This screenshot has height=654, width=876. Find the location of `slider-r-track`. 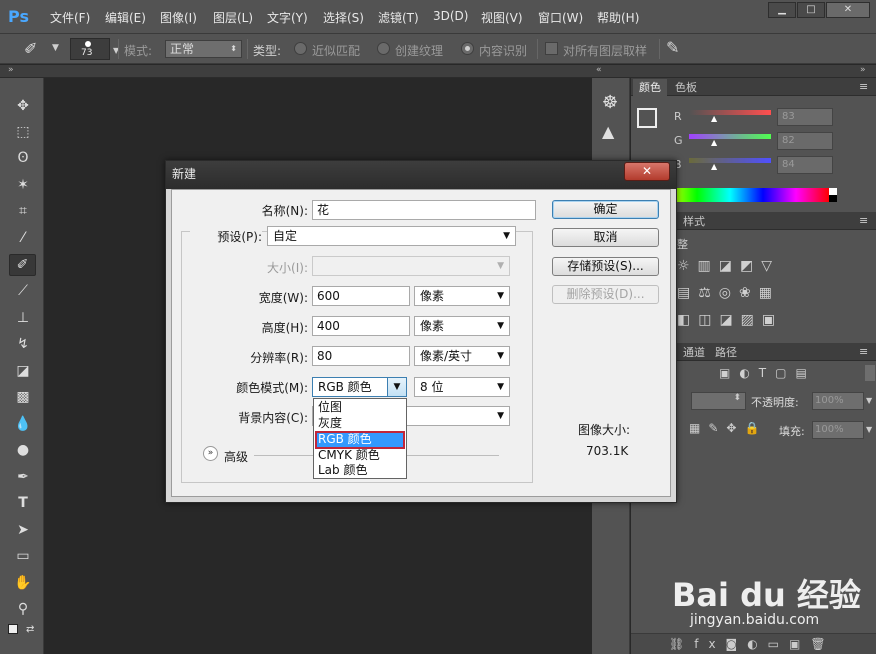

slider-r-track is located at coordinates (730, 112).